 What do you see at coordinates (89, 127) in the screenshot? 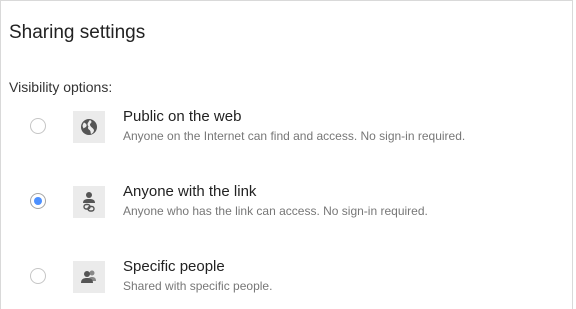
I see `globe-icon` at bounding box center [89, 127].